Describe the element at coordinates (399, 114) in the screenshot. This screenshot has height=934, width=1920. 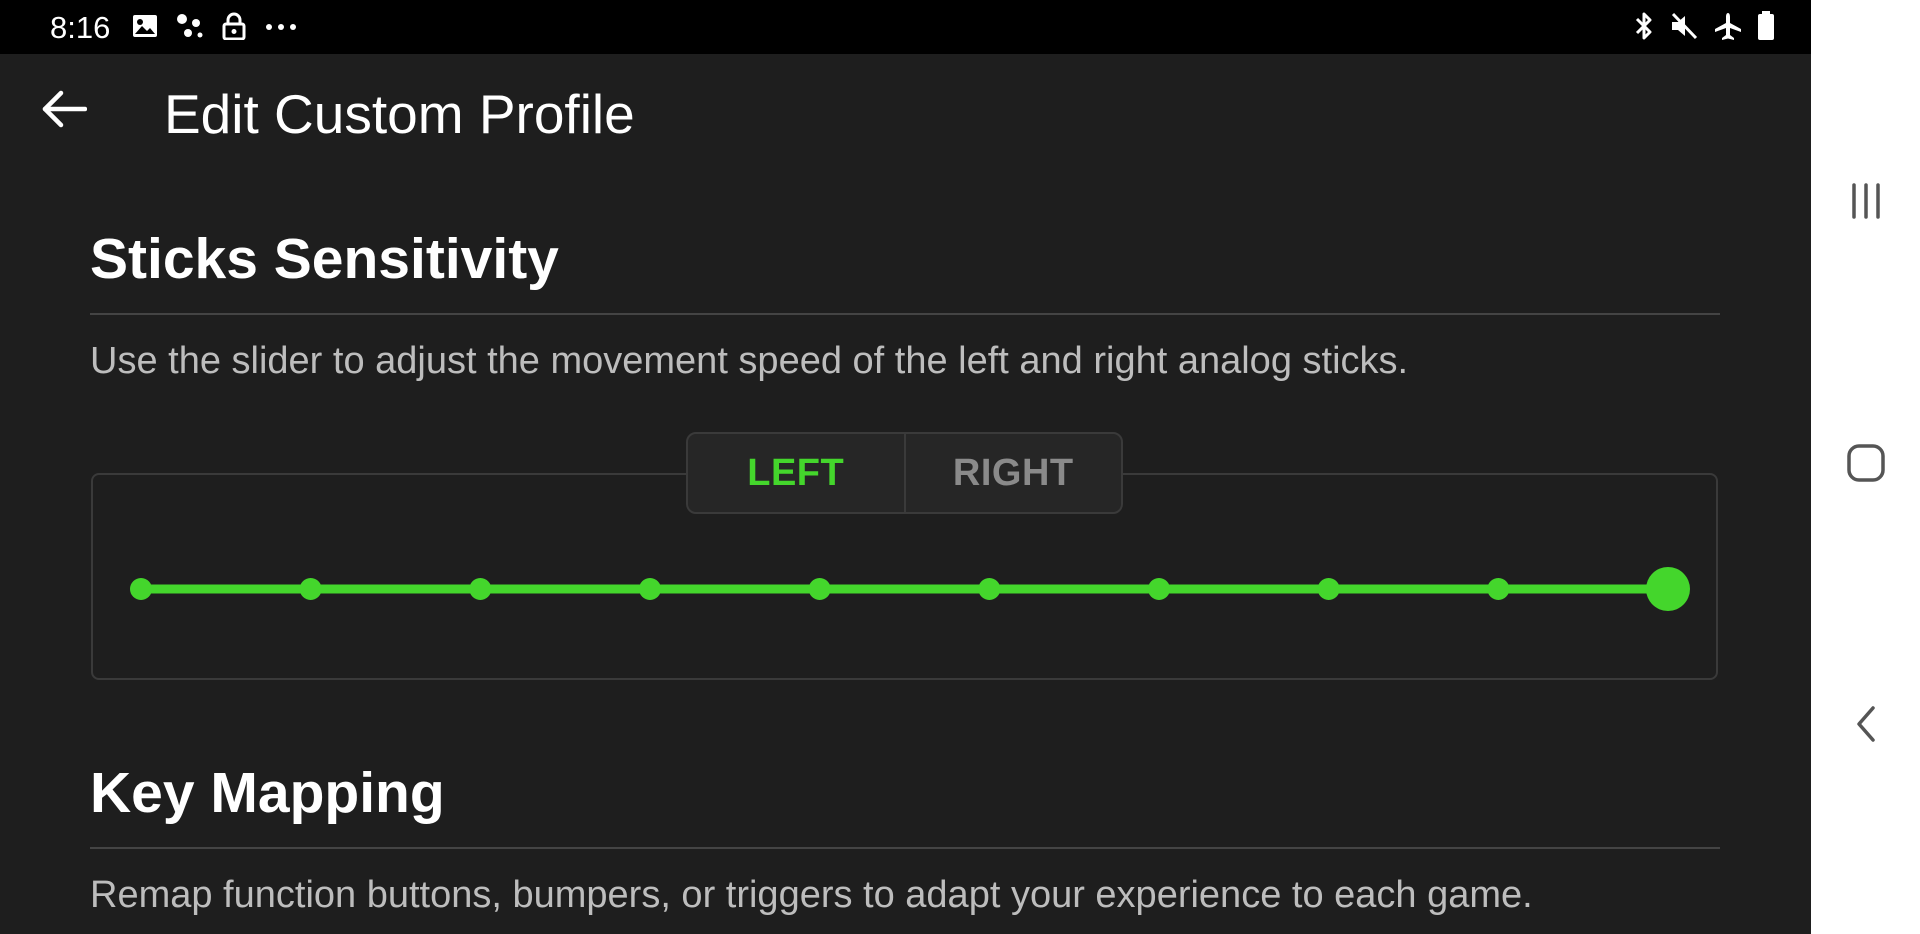
I see `page-title: Edit Custom Profile` at that location.